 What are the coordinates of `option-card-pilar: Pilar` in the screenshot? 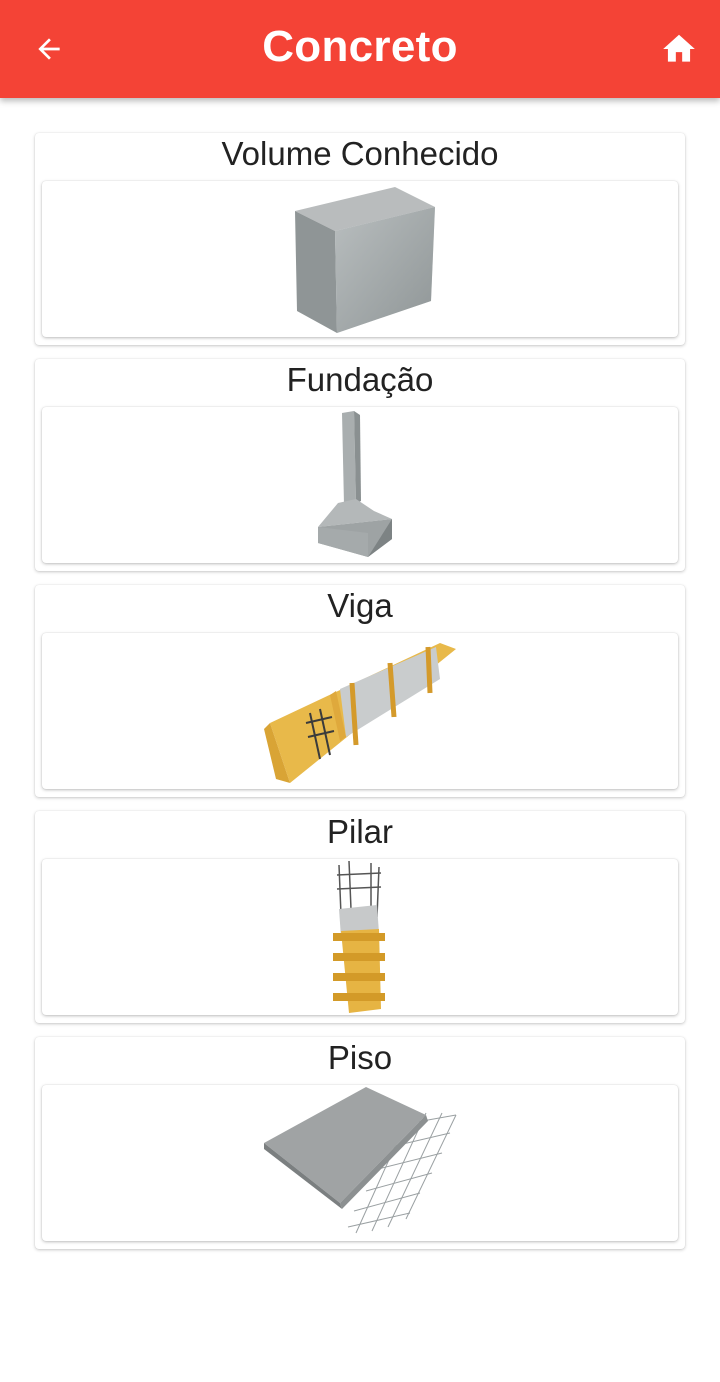 It's located at (360, 917).